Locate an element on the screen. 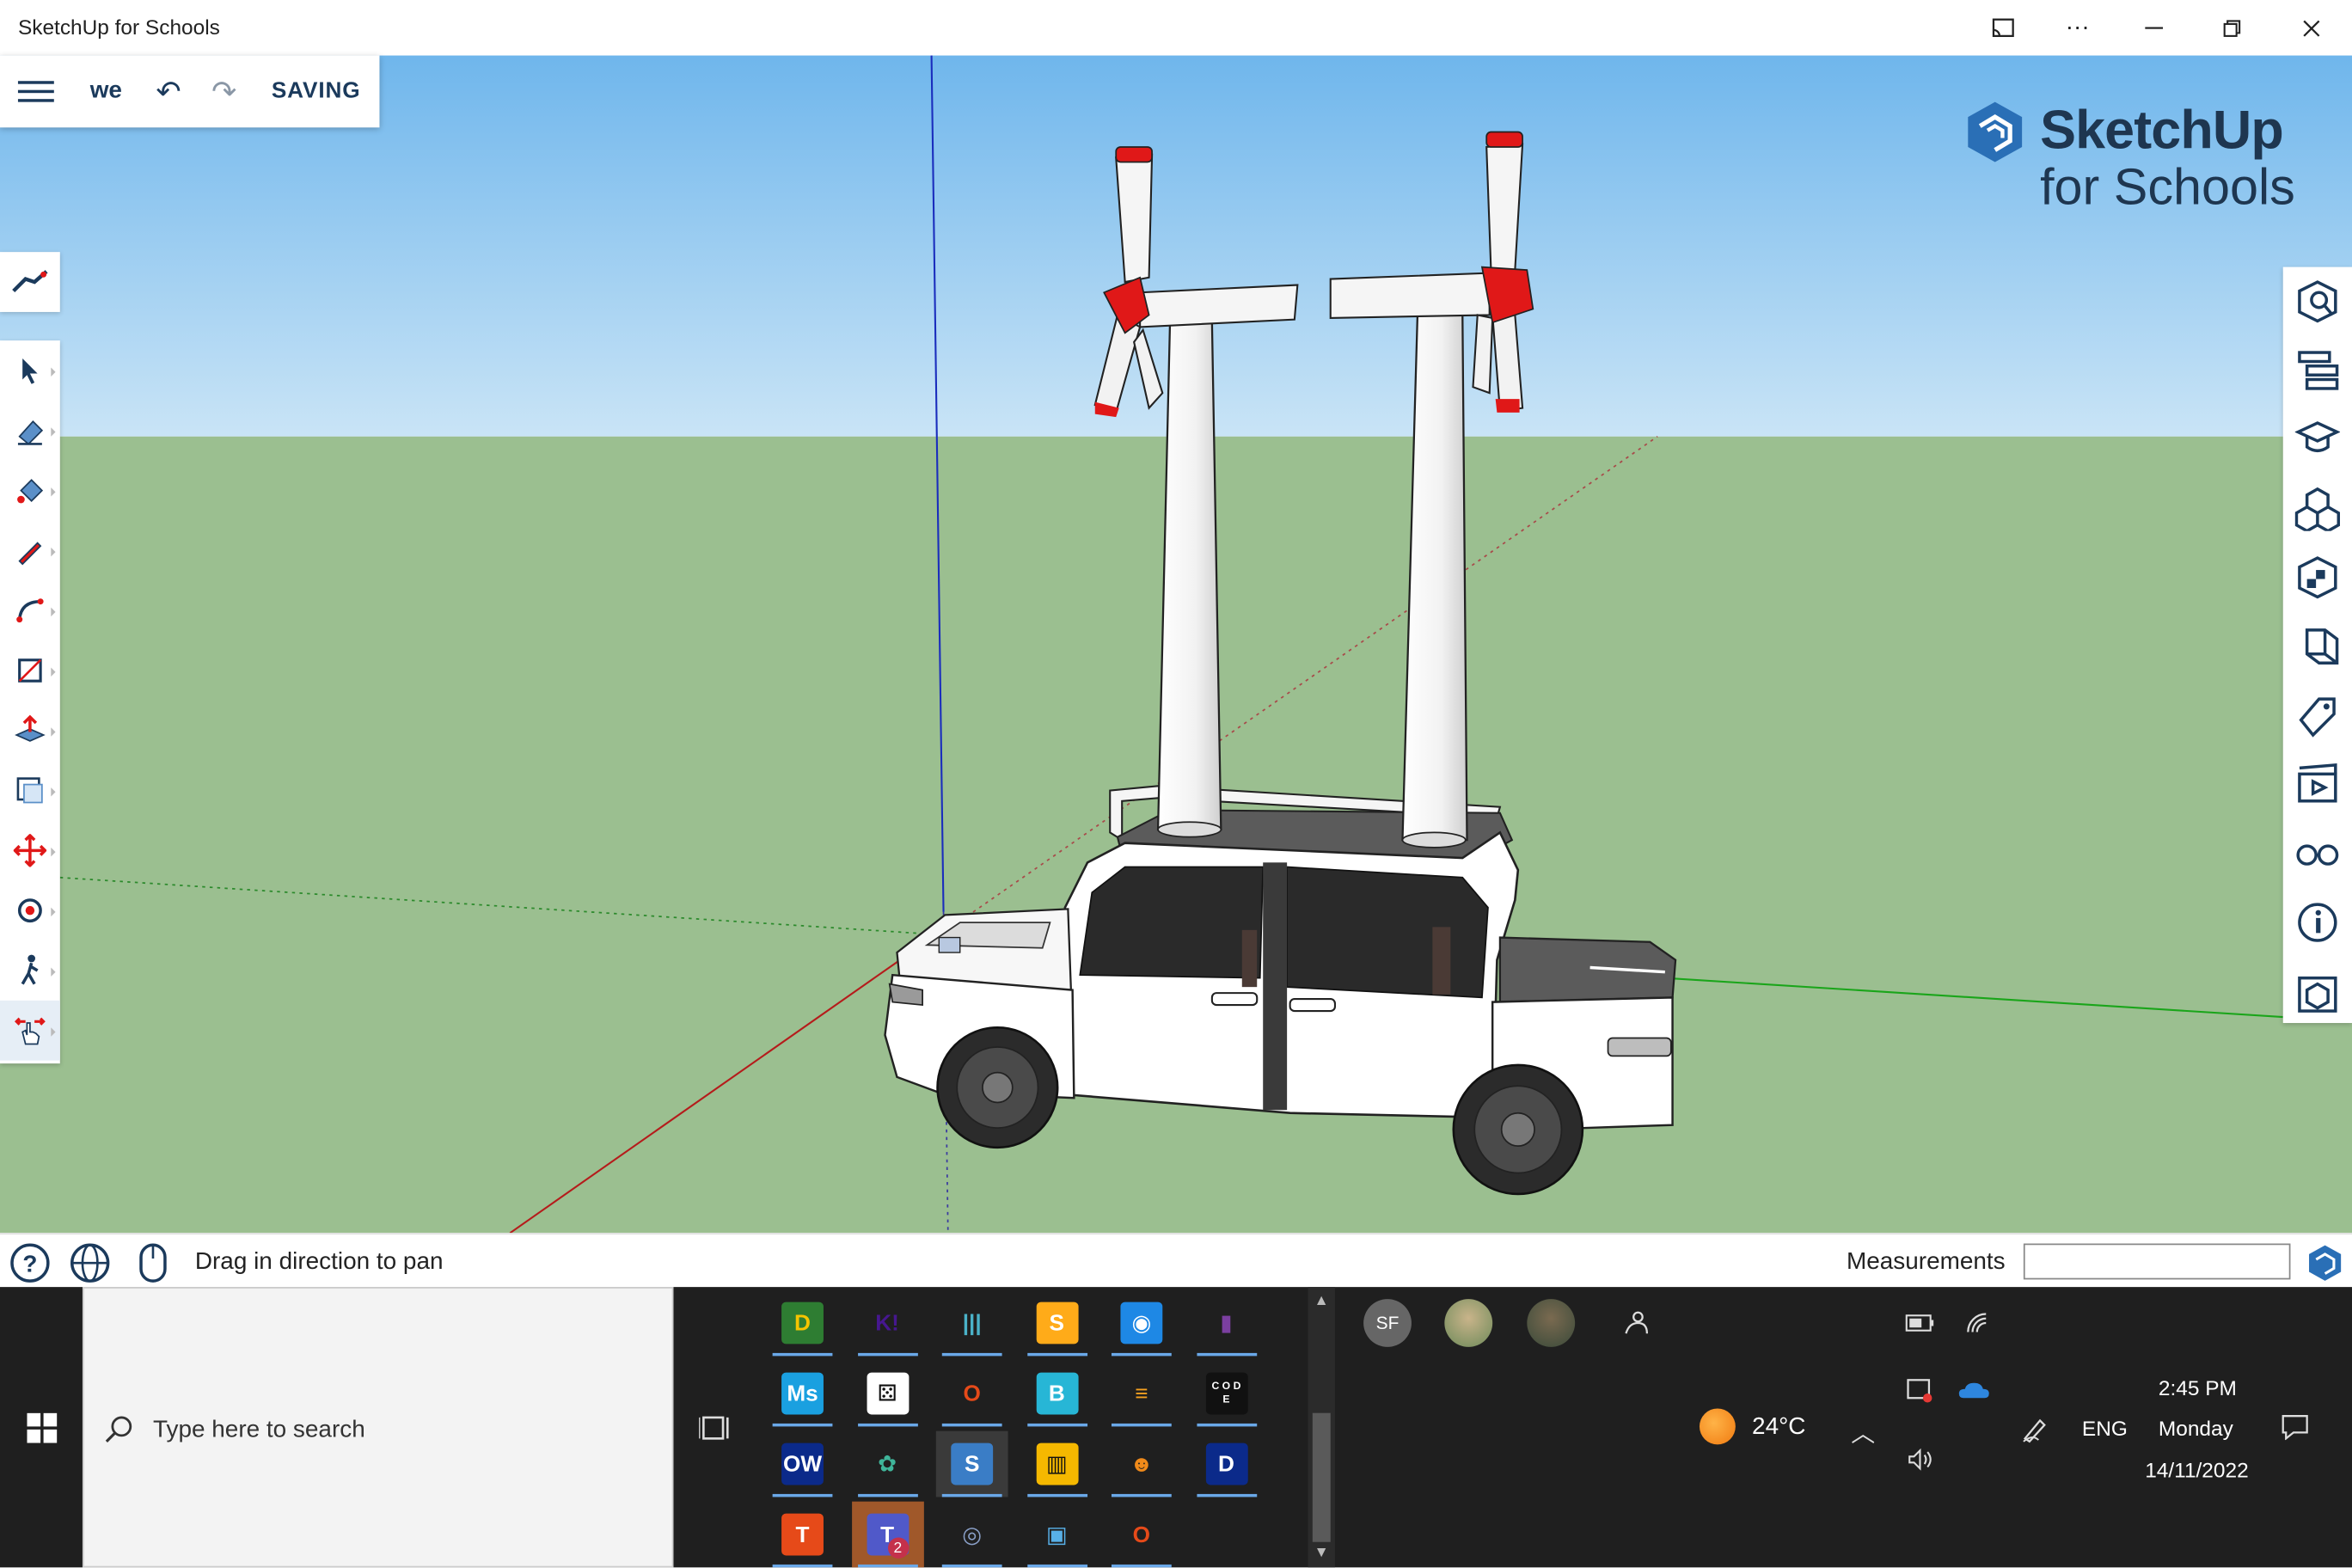 The width and height of the screenshot is (2352, 1568). volume-icon is located at coordinates (1920, 1459).